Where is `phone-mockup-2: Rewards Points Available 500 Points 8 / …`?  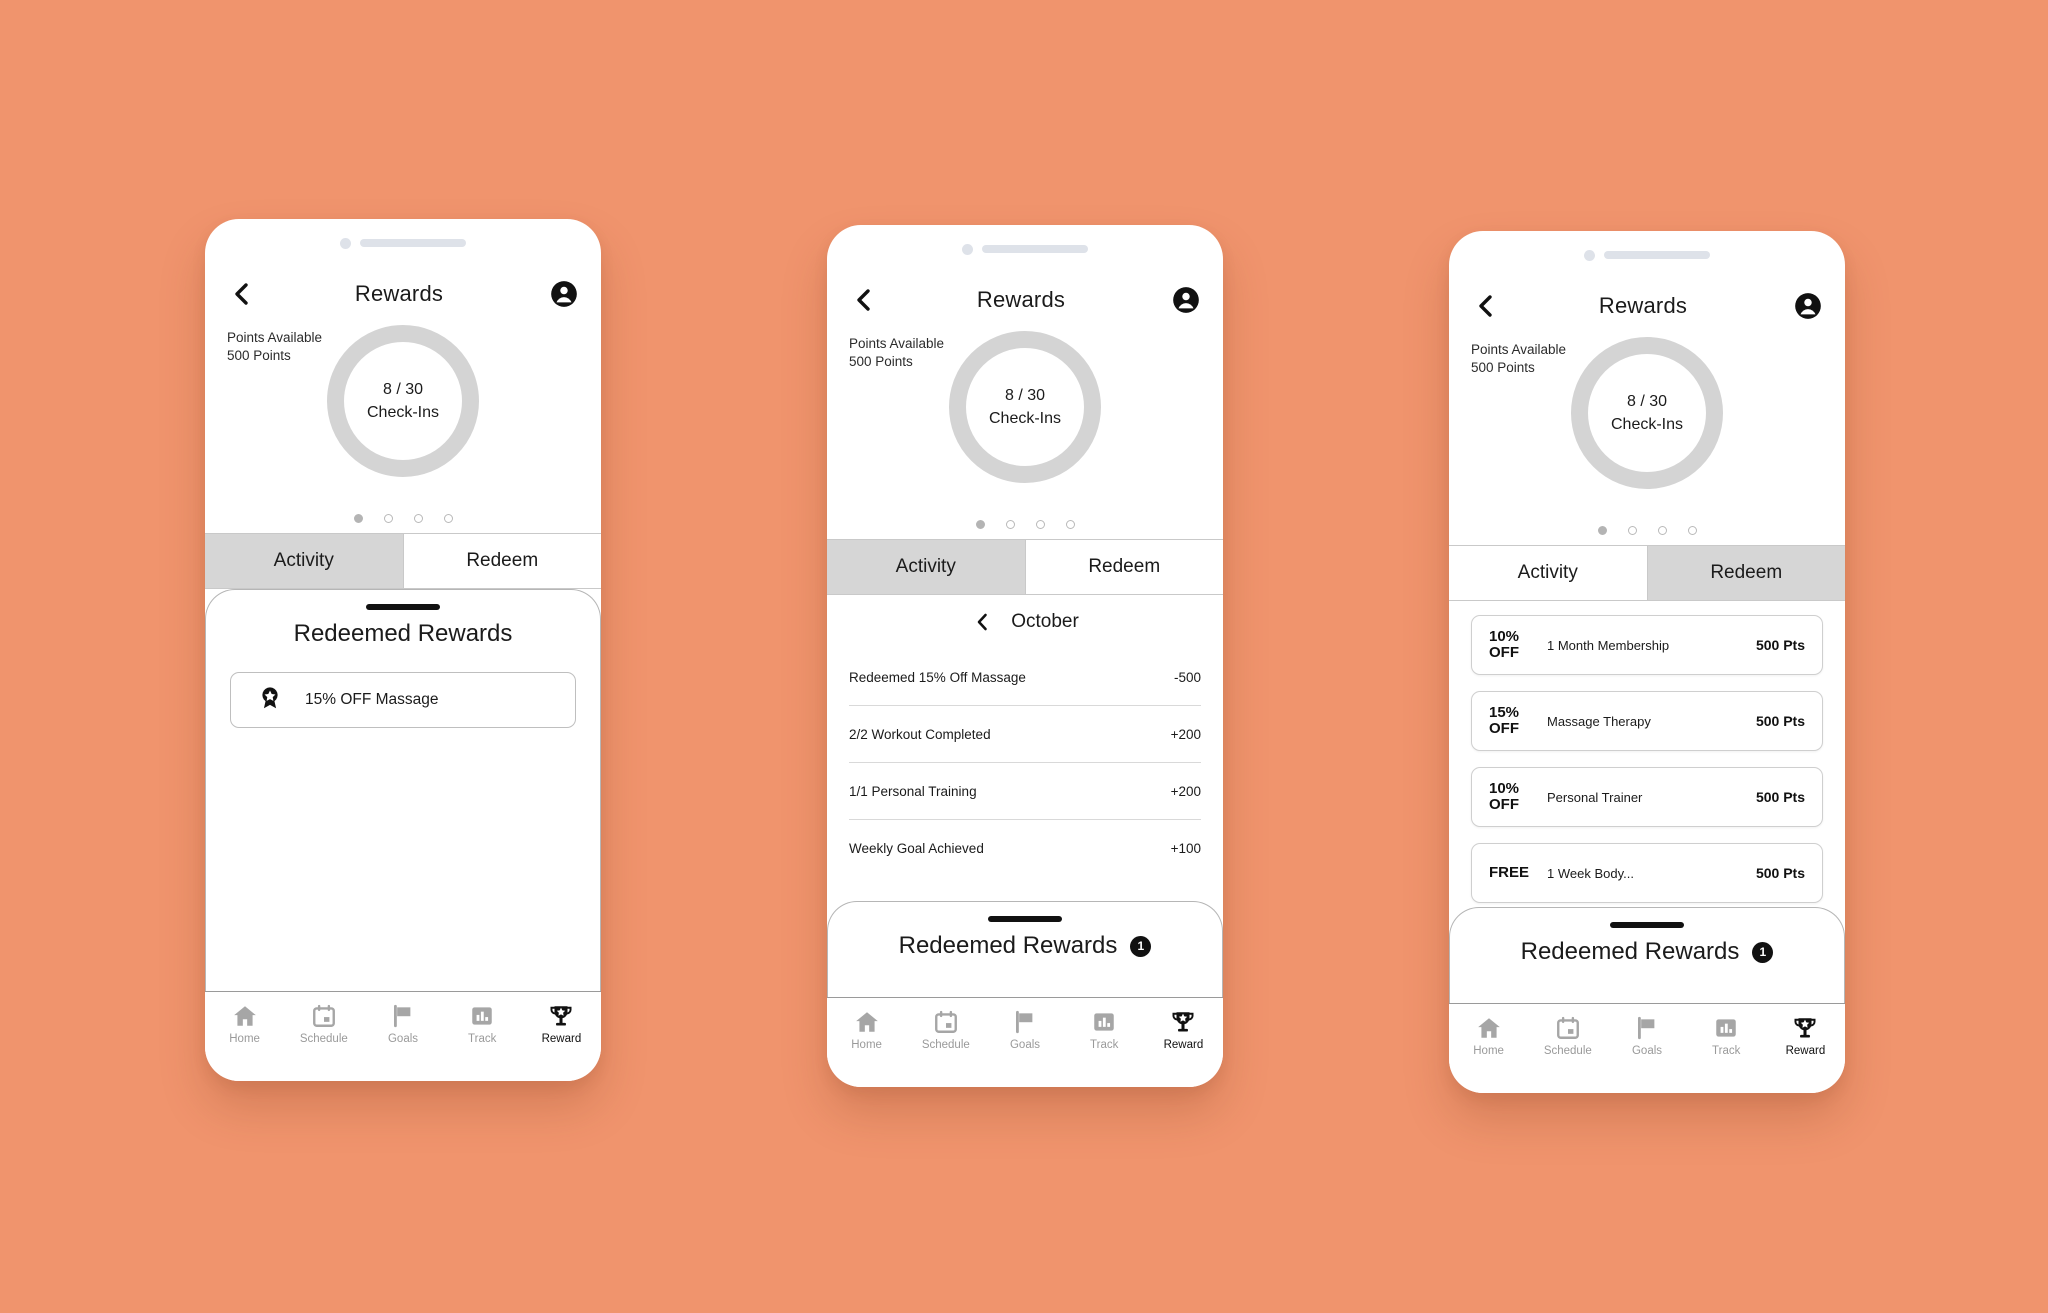 phone-mockup-2: Rewards Points Available 500 Points 8 / … is located at coordinates (1025, 656).